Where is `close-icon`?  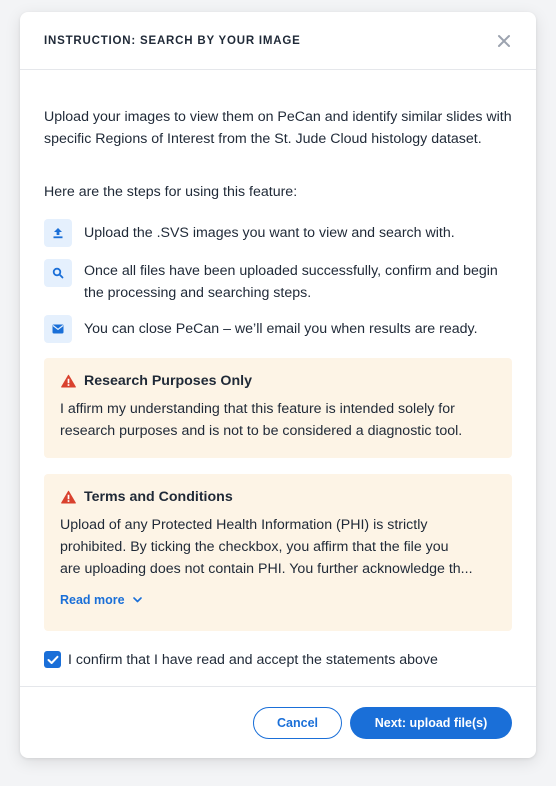 close-icon is located at coordinates (504, 41).